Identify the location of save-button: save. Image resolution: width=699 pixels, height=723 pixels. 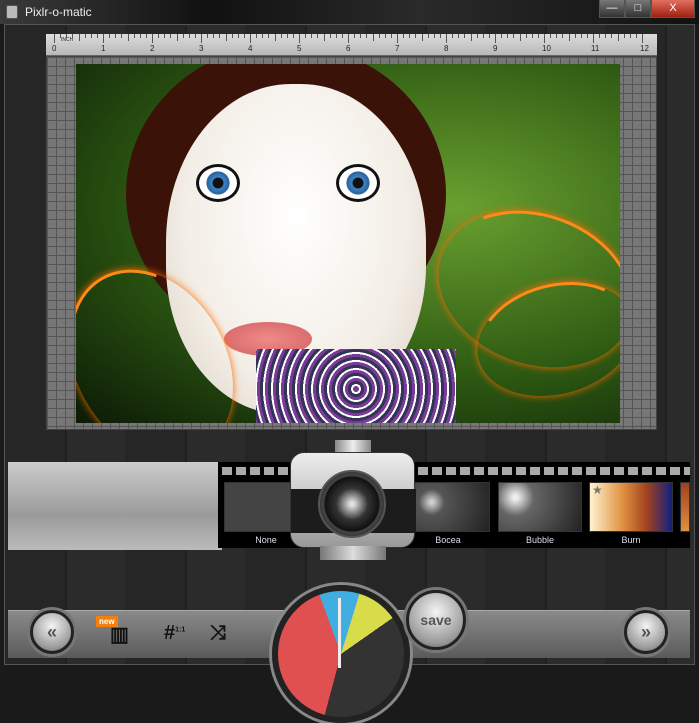
(436, 620).